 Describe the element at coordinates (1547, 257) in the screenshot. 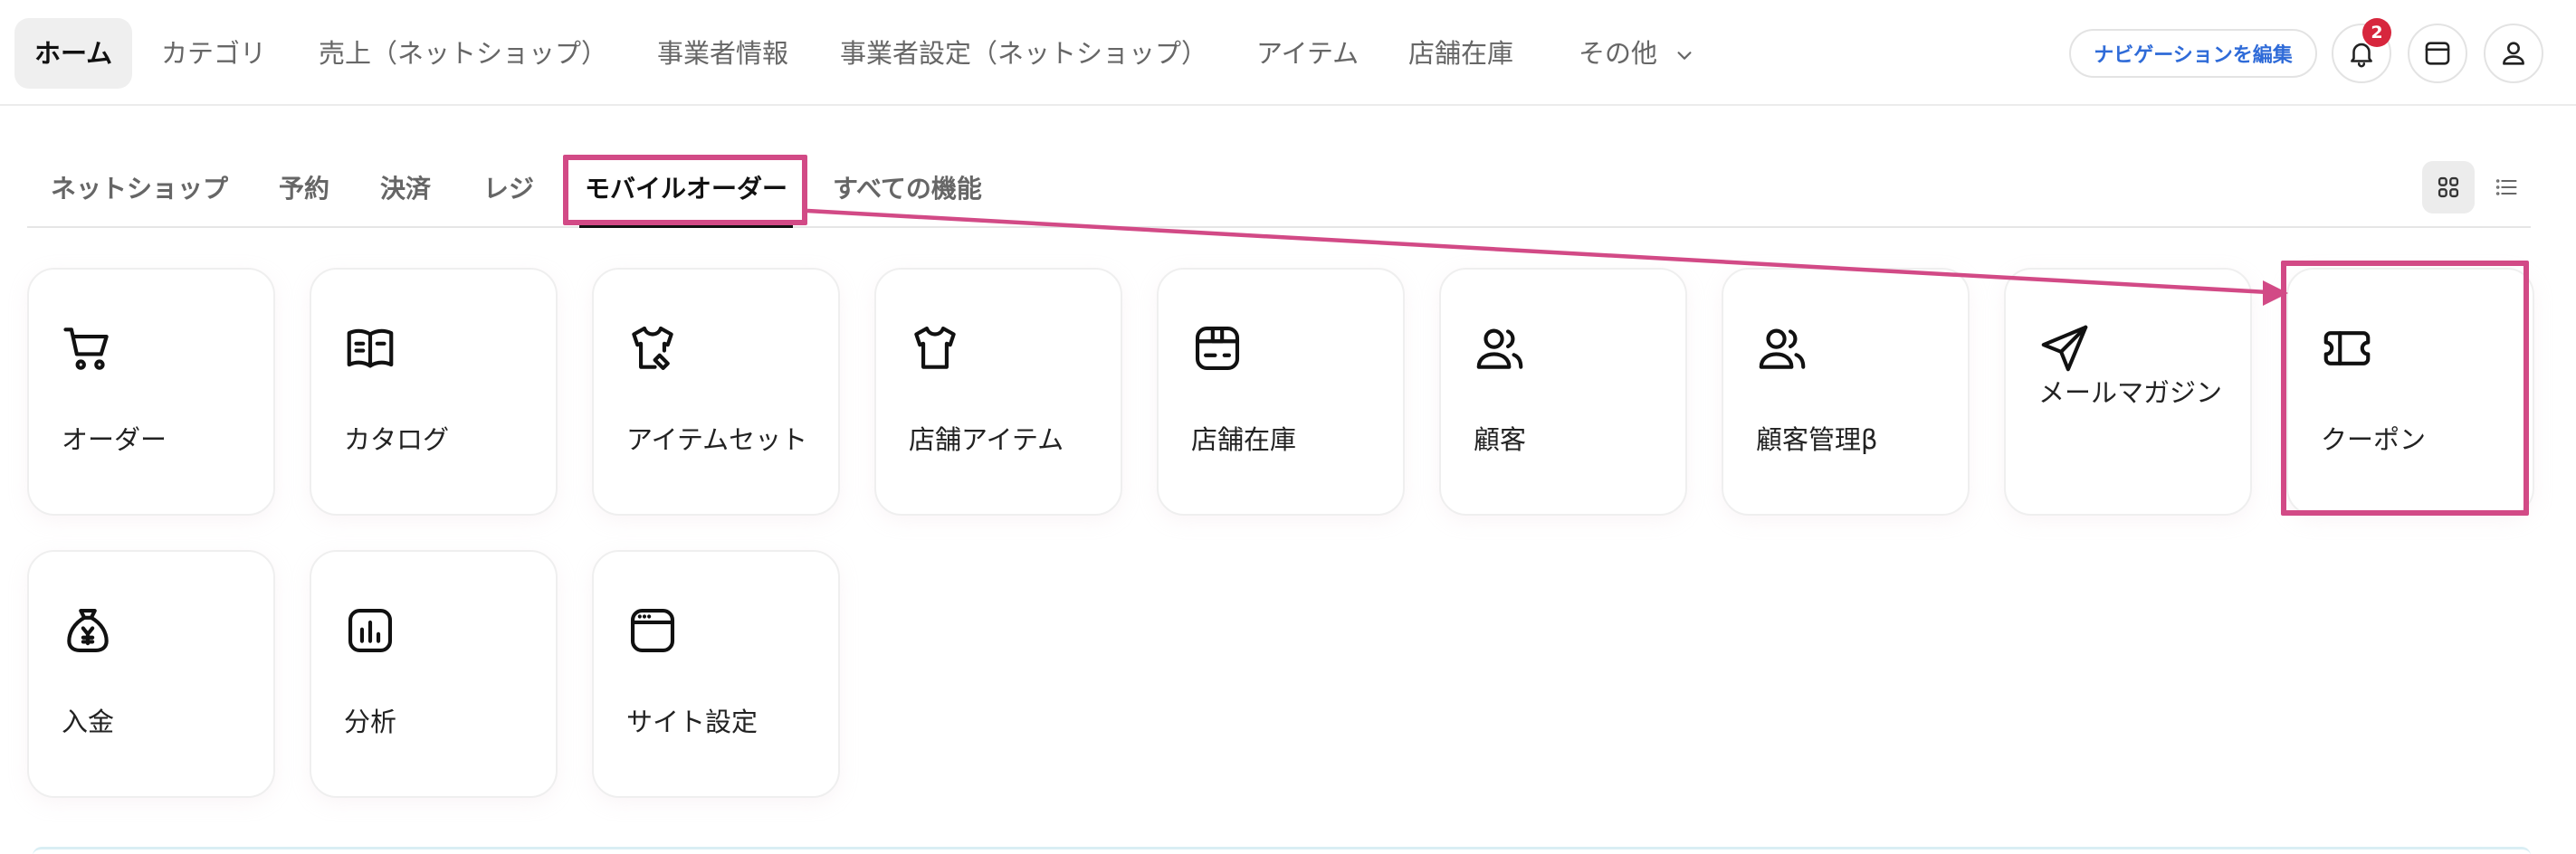

I see `annotation-arrow` at that location.